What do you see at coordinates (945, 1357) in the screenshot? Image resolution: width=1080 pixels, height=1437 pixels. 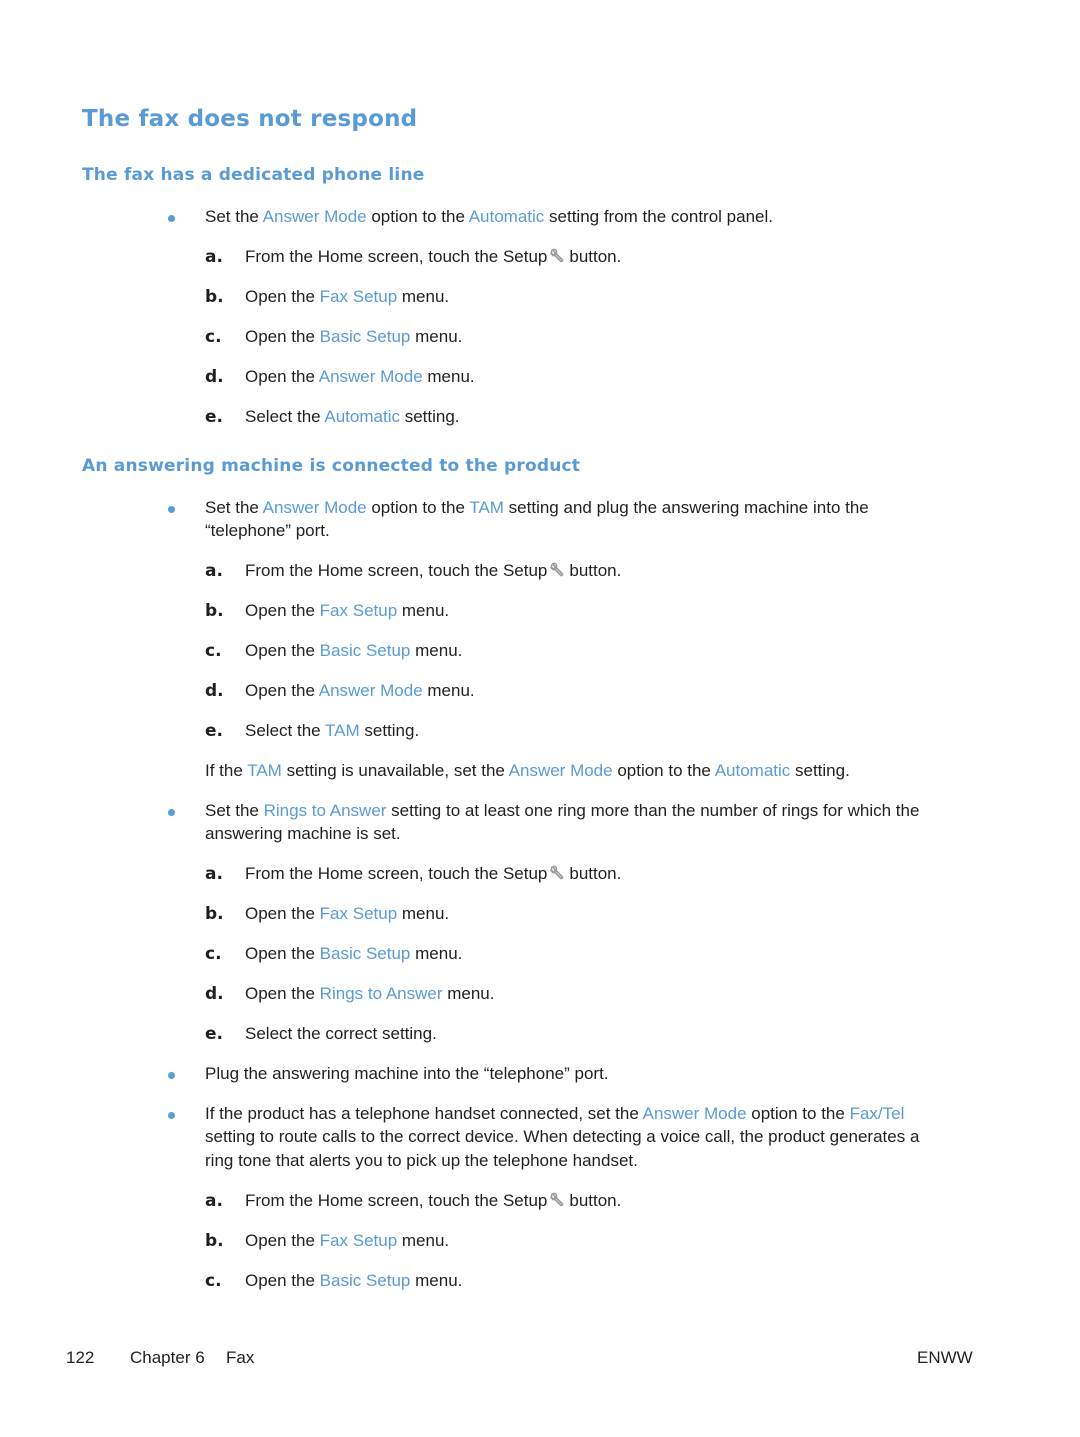 I see `footer-locale: ENWW` at bounding box center [945, 1357].